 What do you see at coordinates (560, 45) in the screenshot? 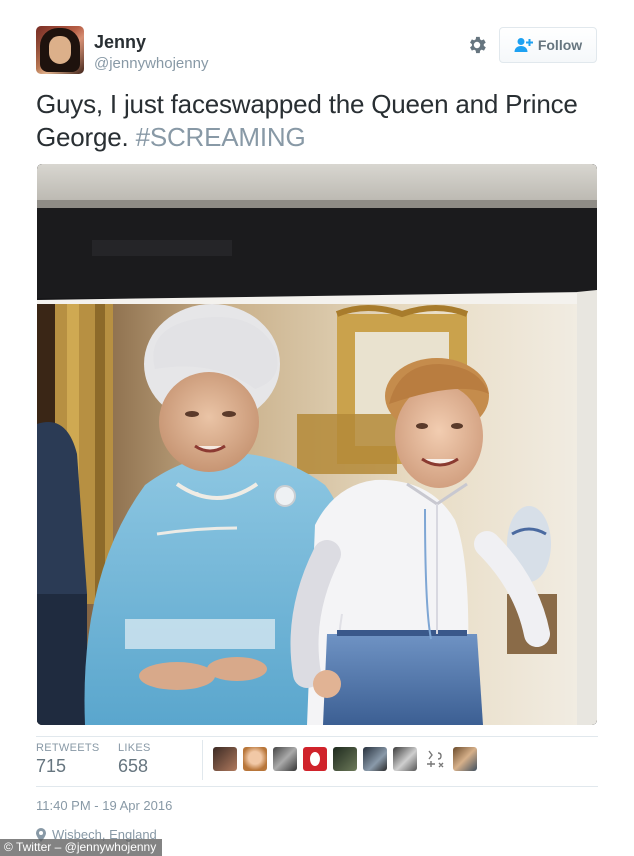
I see `follow-label: Follow` at bounding box center [560, 45].